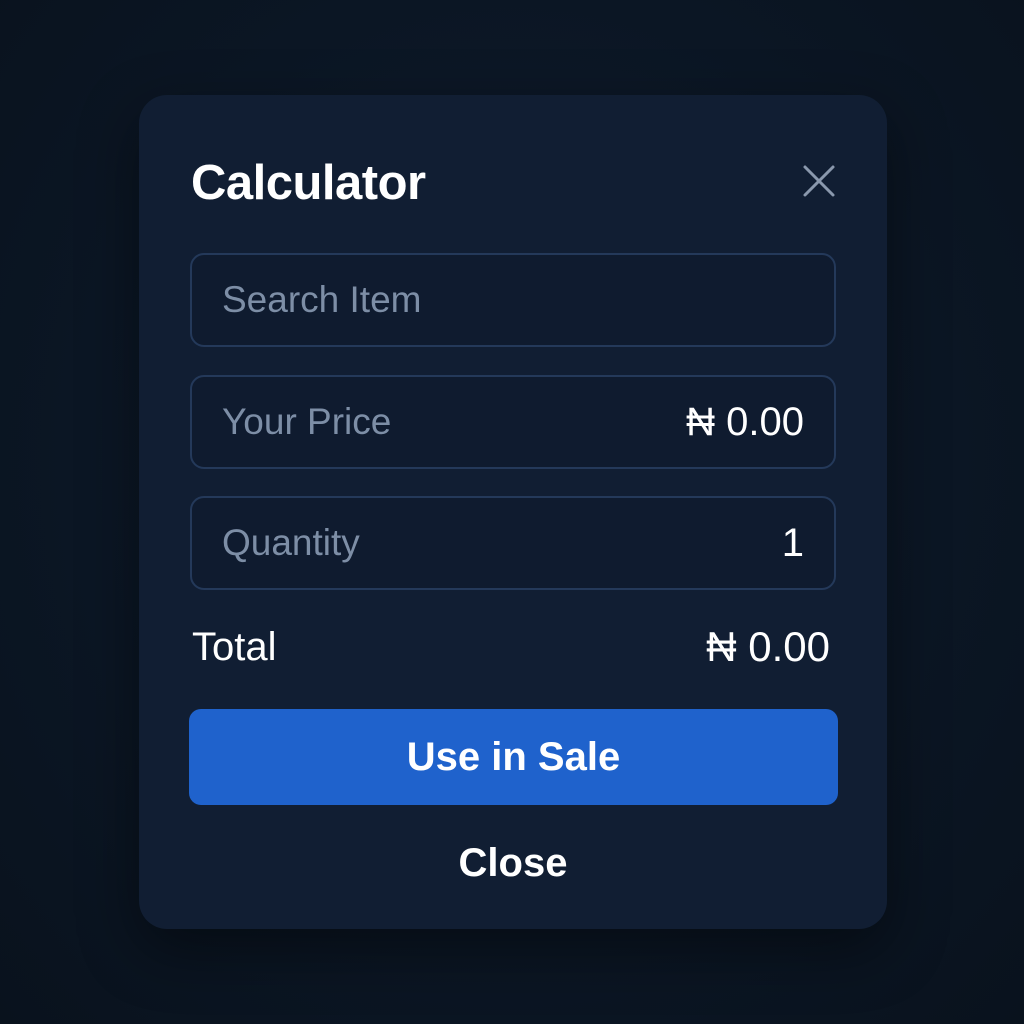 This screenshot has height=1024, width=1024. Describe the element at coordinates (291, 542) in the screenshot. I see `quantity-label: Quantity` at that location.